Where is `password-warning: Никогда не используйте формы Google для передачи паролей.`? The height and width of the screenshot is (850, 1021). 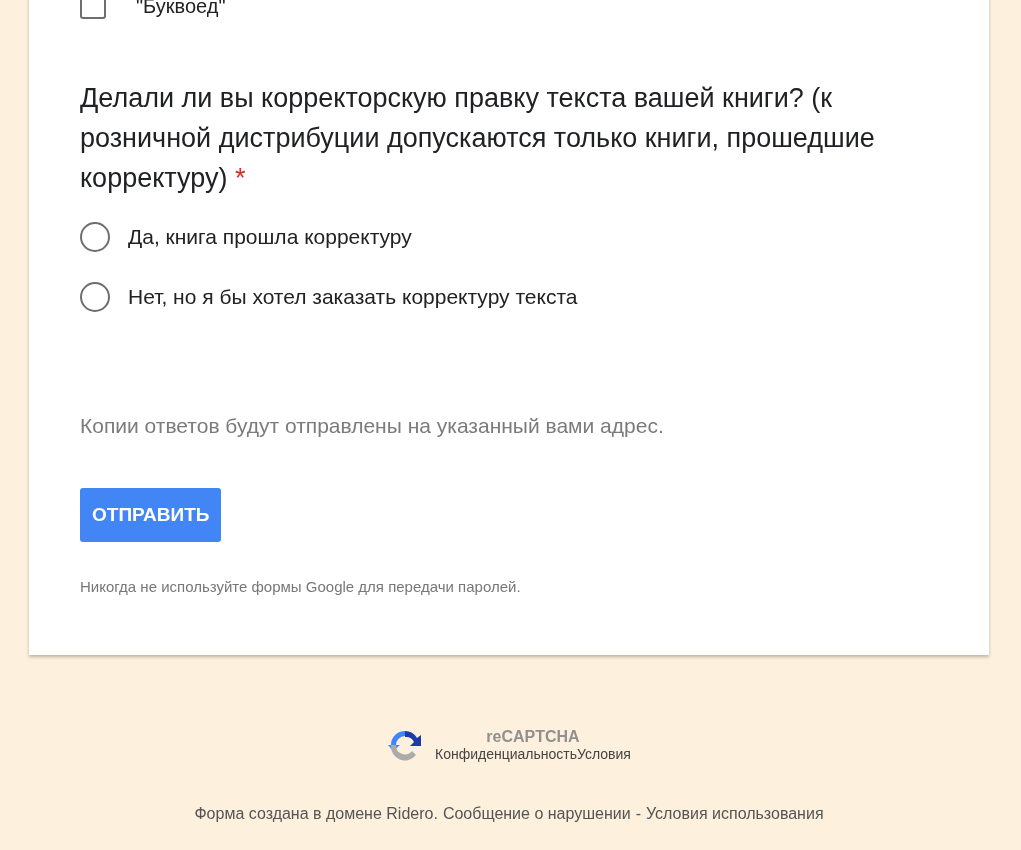
password-warning: Никогда не используйте формы Google для передачи паролей. is located at coordinates (301, 586).